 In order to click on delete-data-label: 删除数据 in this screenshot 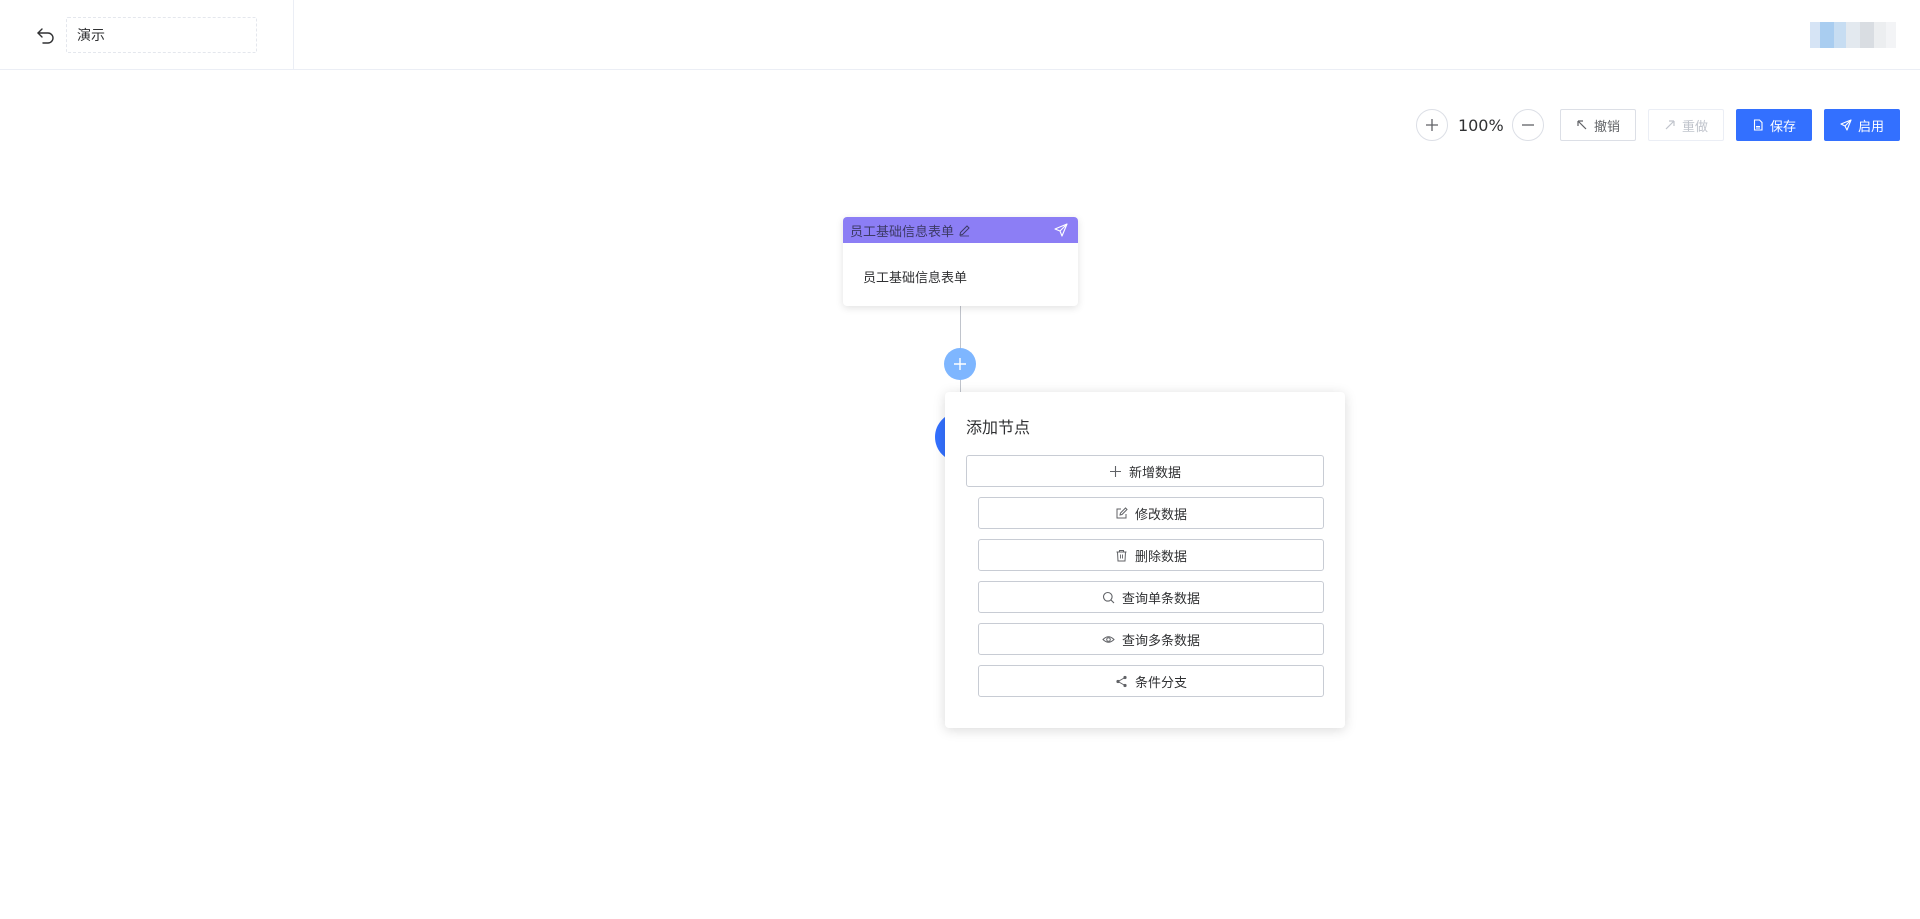, I will do `click(1160, 557)`.